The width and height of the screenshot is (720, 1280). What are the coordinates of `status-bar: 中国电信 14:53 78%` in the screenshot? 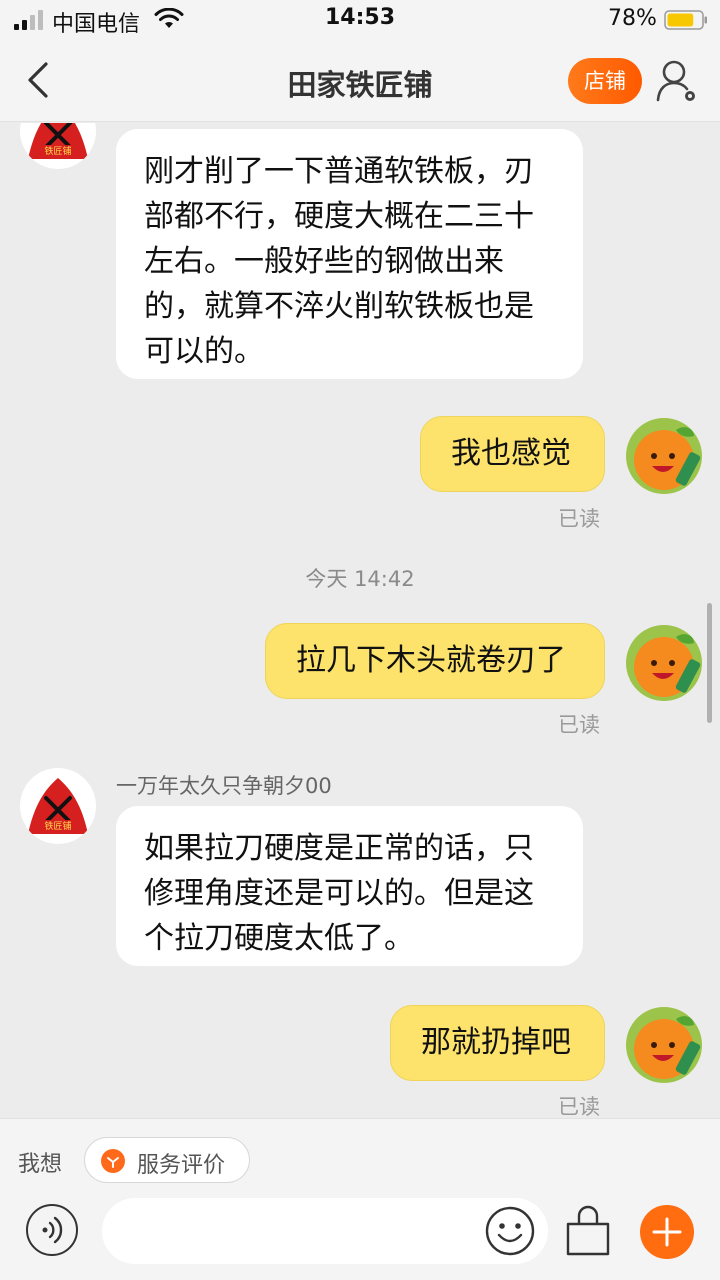 It's located at (360, 20).